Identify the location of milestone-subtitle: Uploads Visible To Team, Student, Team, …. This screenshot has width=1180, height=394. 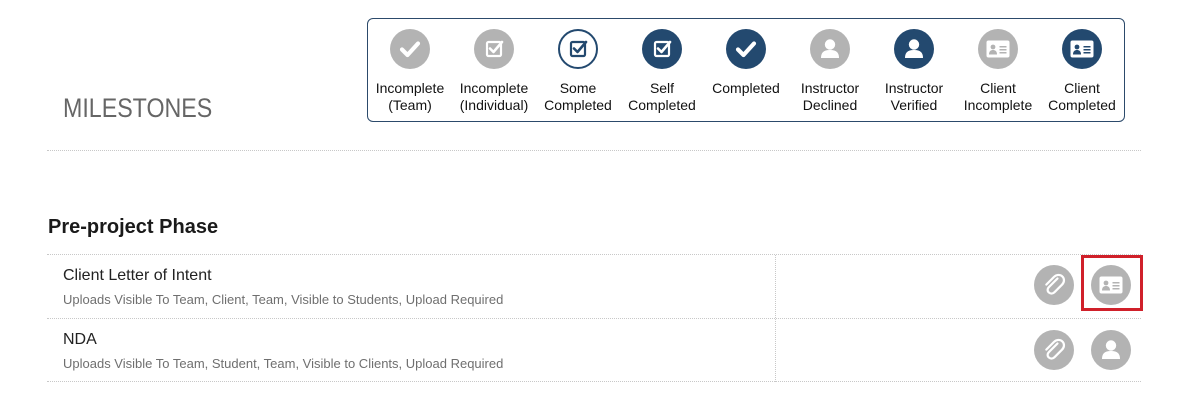
(283, 363).